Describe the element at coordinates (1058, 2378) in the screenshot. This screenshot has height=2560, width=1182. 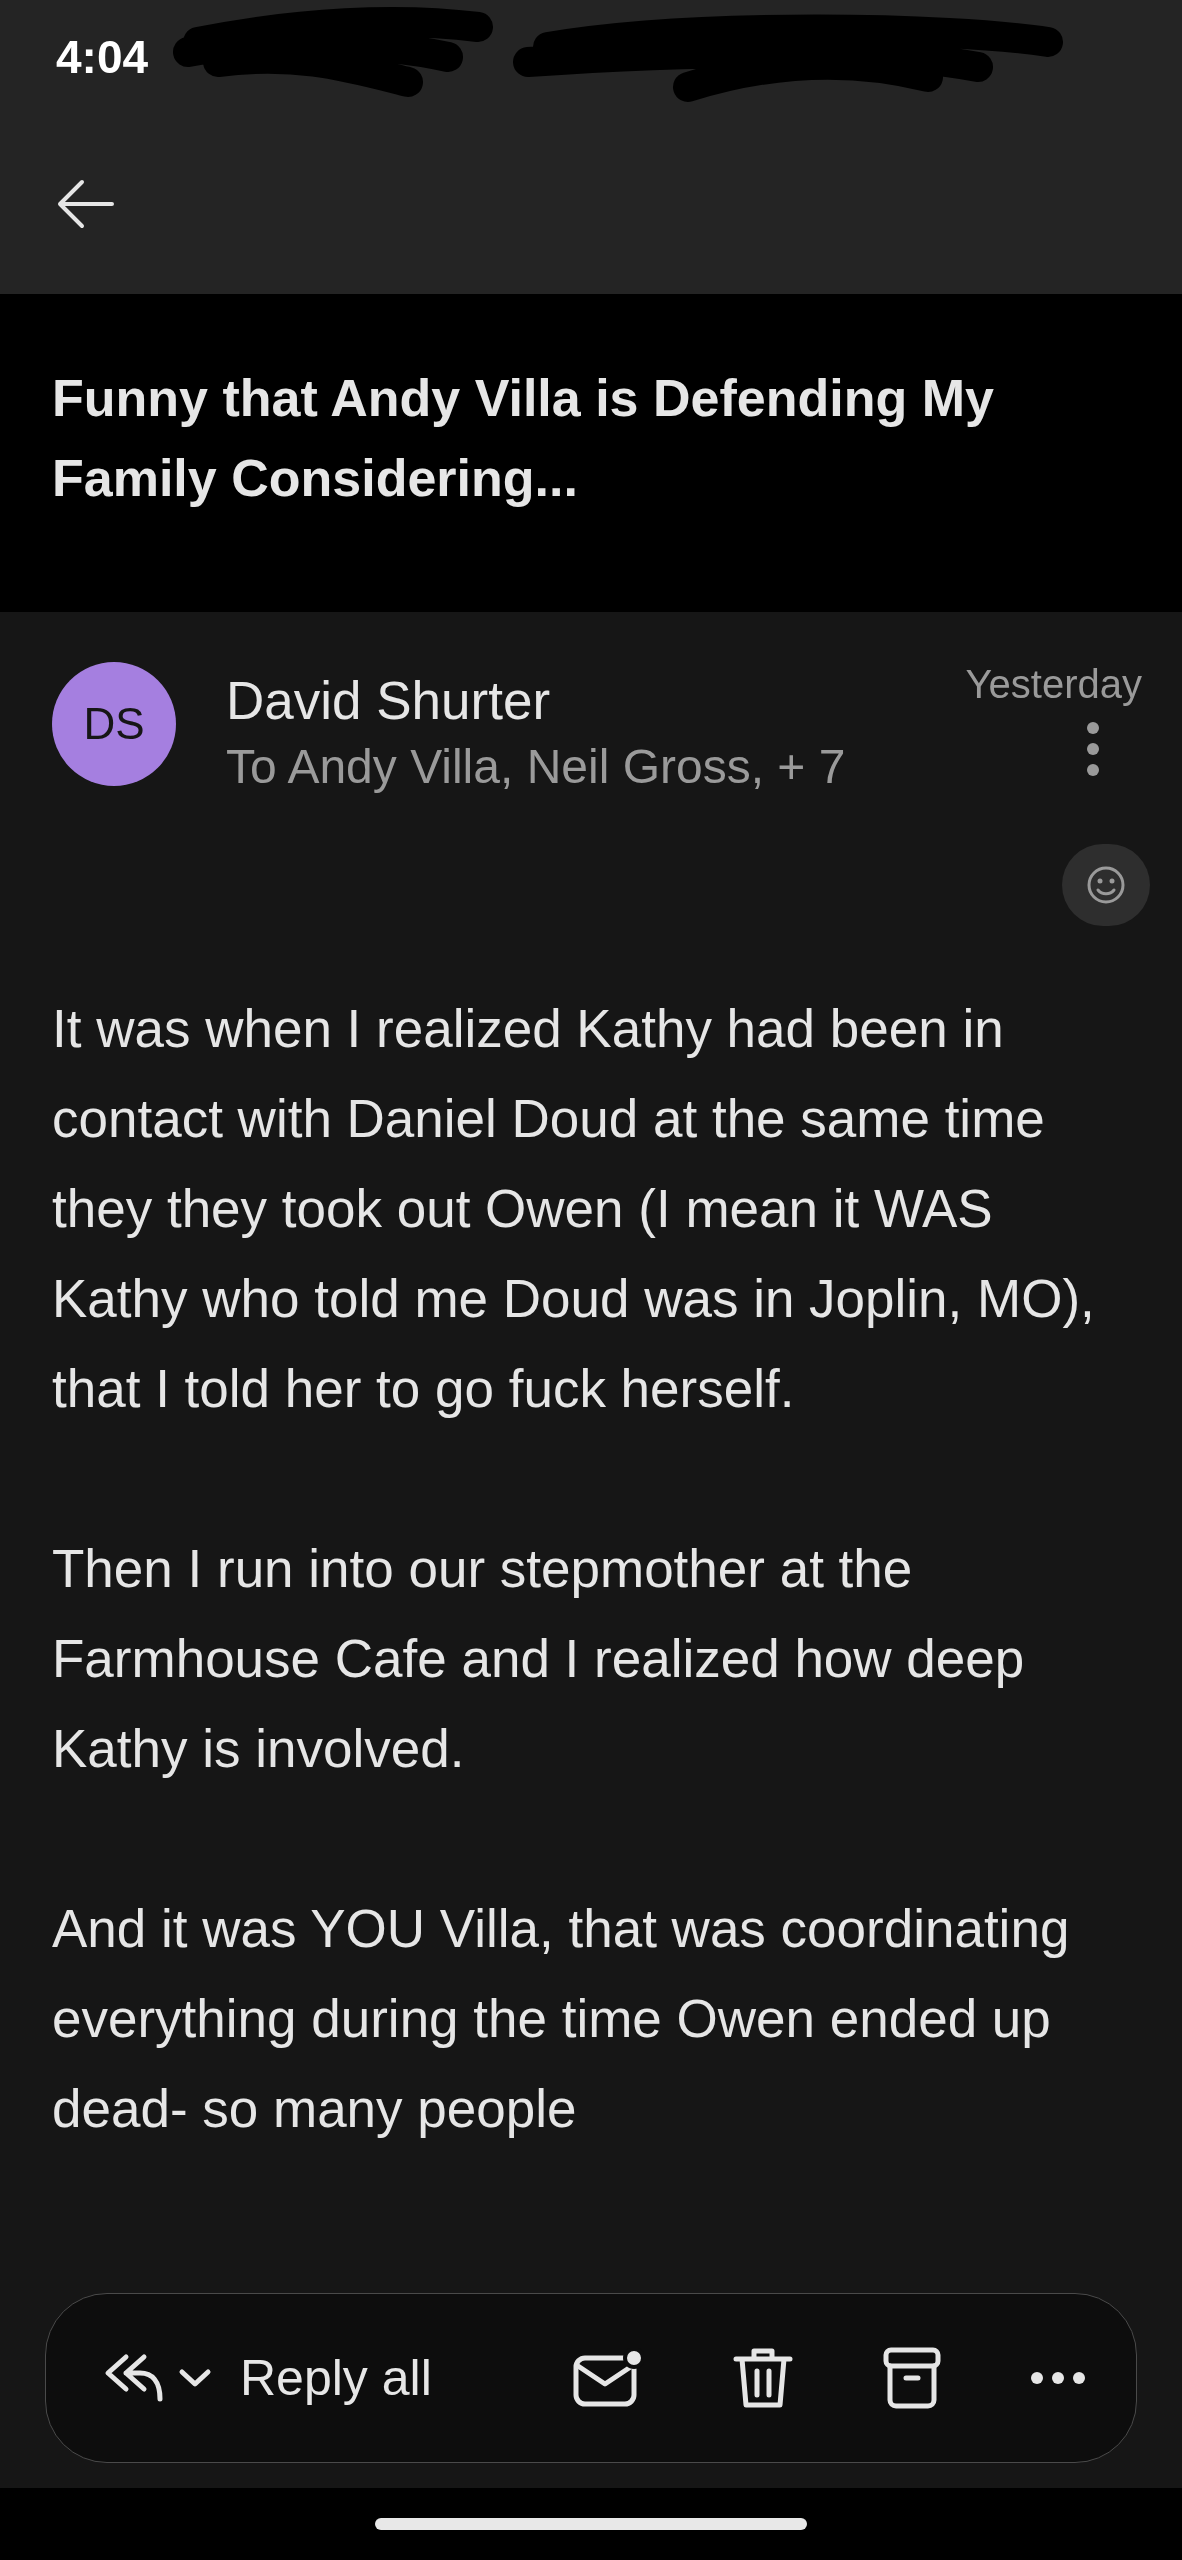
I see `more-actions-button` at that location.